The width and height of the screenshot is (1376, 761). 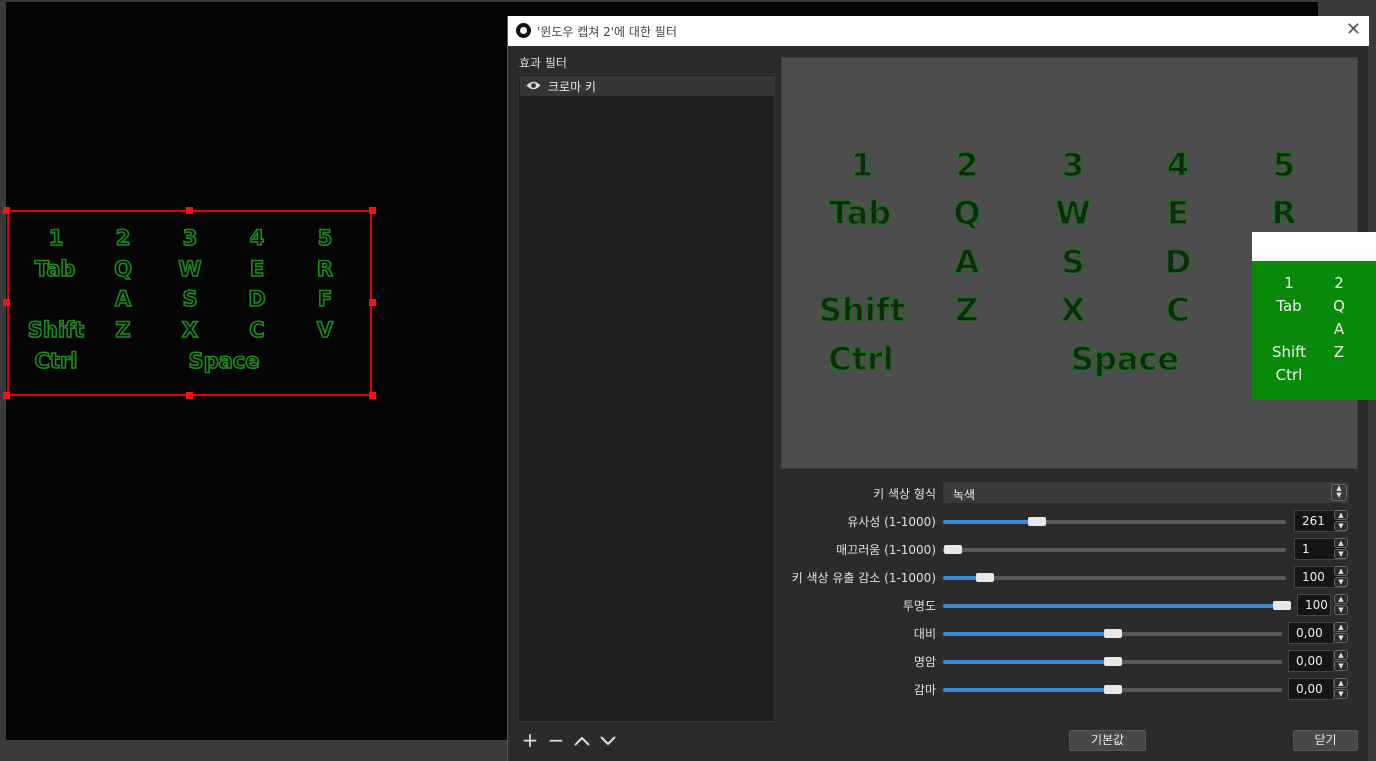 I want to click on key-color-type-value: 녹색, so click(x=964, y=495).